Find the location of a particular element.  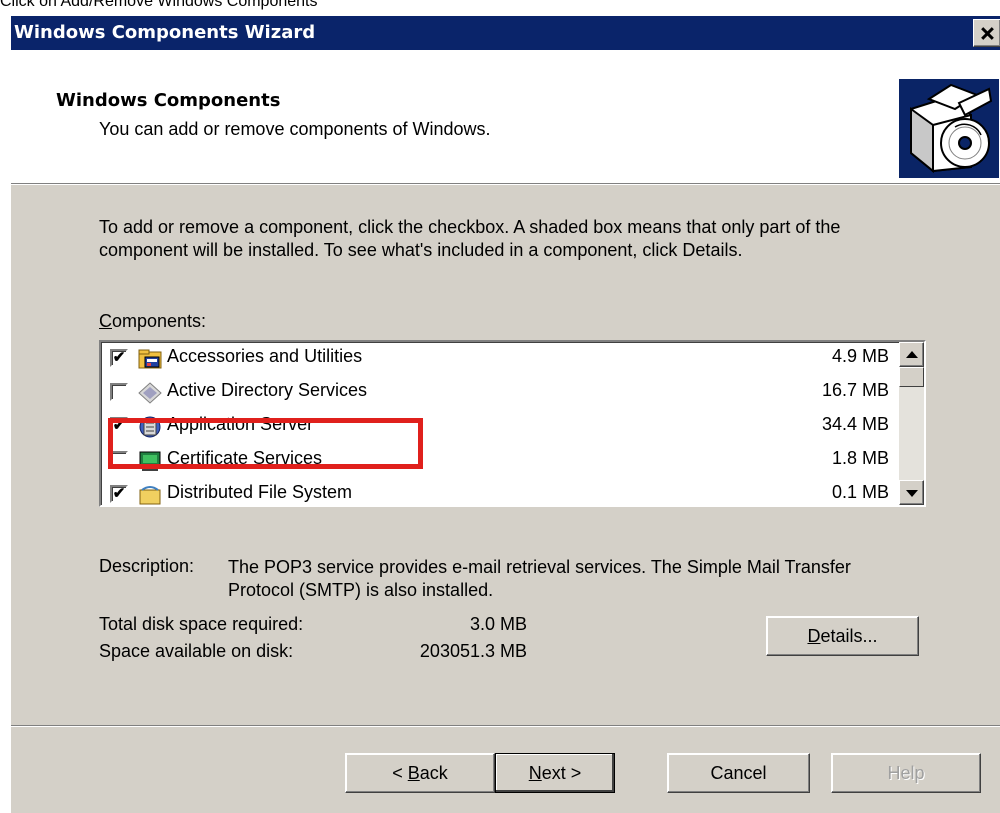

highlight-annotation is located at coordinates (265, 443).